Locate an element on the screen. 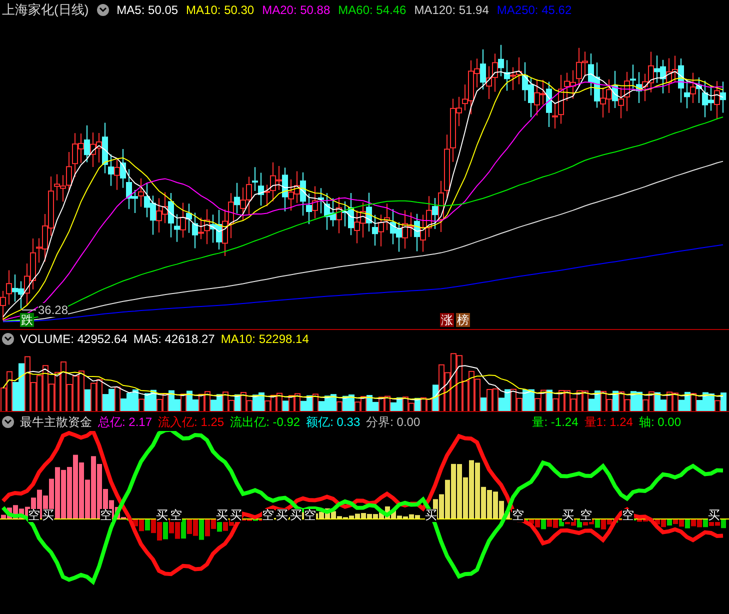 Image resolution: width=729 pixels, height=614 pixels. volume-value: MA10: 52298.14 is located at coordinates (264, 339).